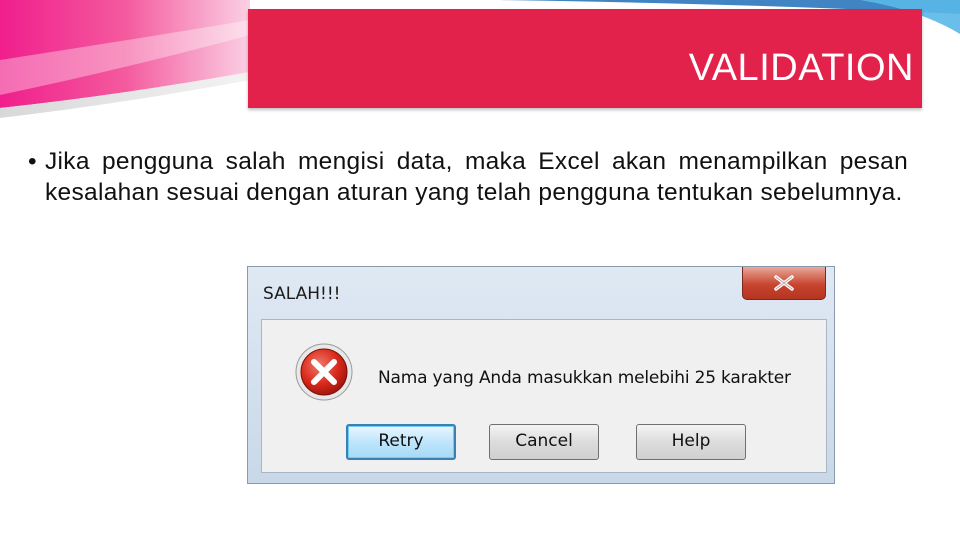 The image size is (960, 540). I want to click on close-icon, so click(784, 283).